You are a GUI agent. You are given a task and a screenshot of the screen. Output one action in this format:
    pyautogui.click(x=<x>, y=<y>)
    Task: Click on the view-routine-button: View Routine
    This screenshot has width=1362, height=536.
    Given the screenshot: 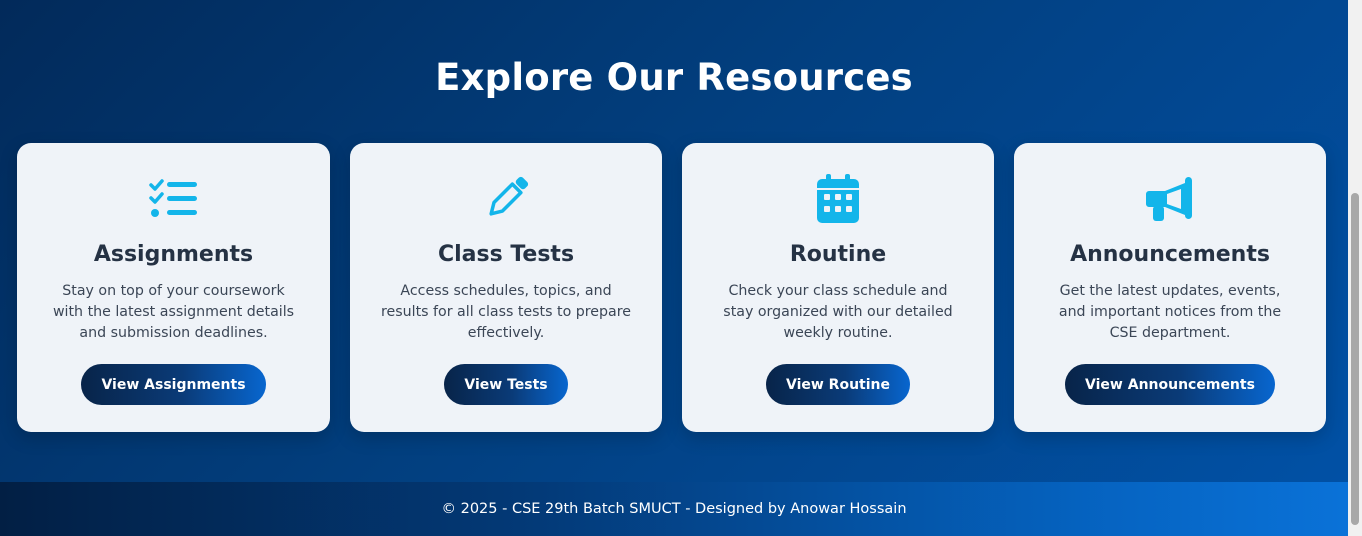 What is the action you would take?
    pyautogui.click(x=837, y=384)
    